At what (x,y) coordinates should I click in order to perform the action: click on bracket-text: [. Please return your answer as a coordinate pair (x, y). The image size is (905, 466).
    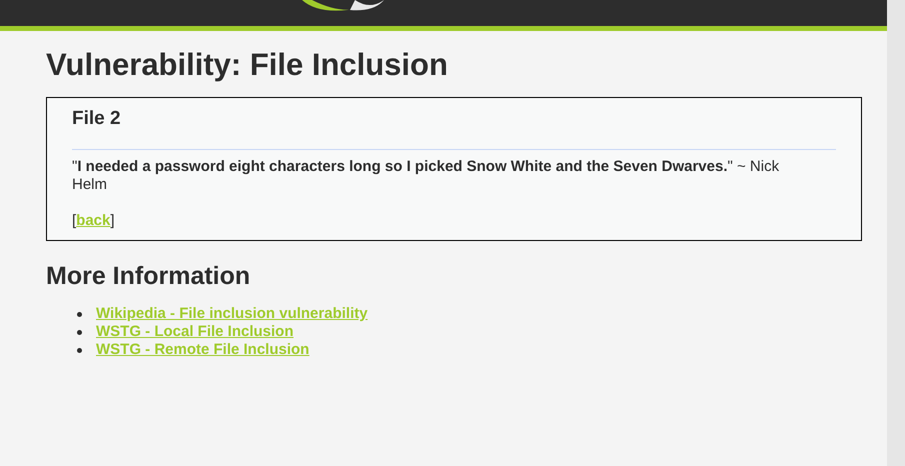
    Looking at the image, I should click on (74, 220).